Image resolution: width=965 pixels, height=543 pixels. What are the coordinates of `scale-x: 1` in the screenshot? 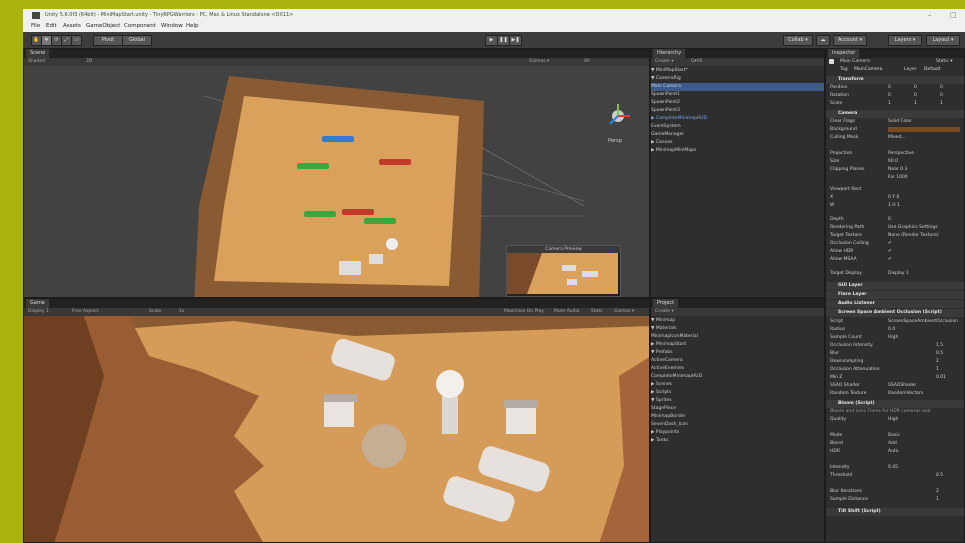 It's located at (889, 104).